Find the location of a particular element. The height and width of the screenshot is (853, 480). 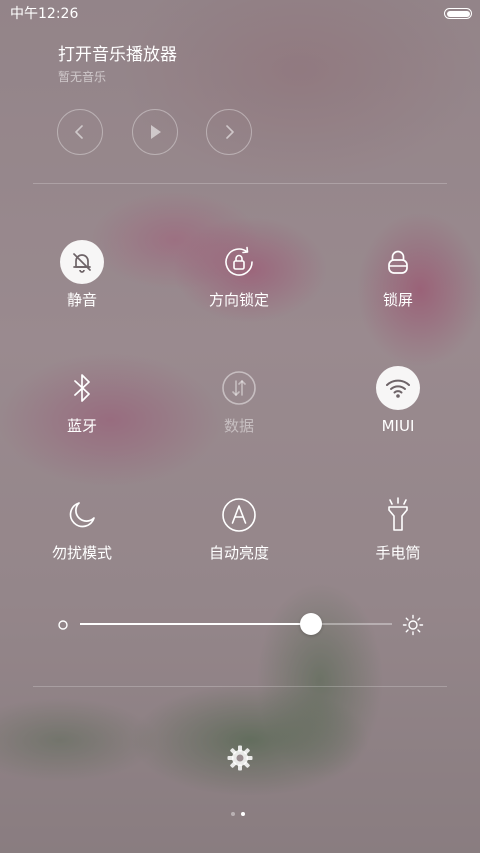

toggle-label: 蓝牙 is located at coordinates (81, 426).